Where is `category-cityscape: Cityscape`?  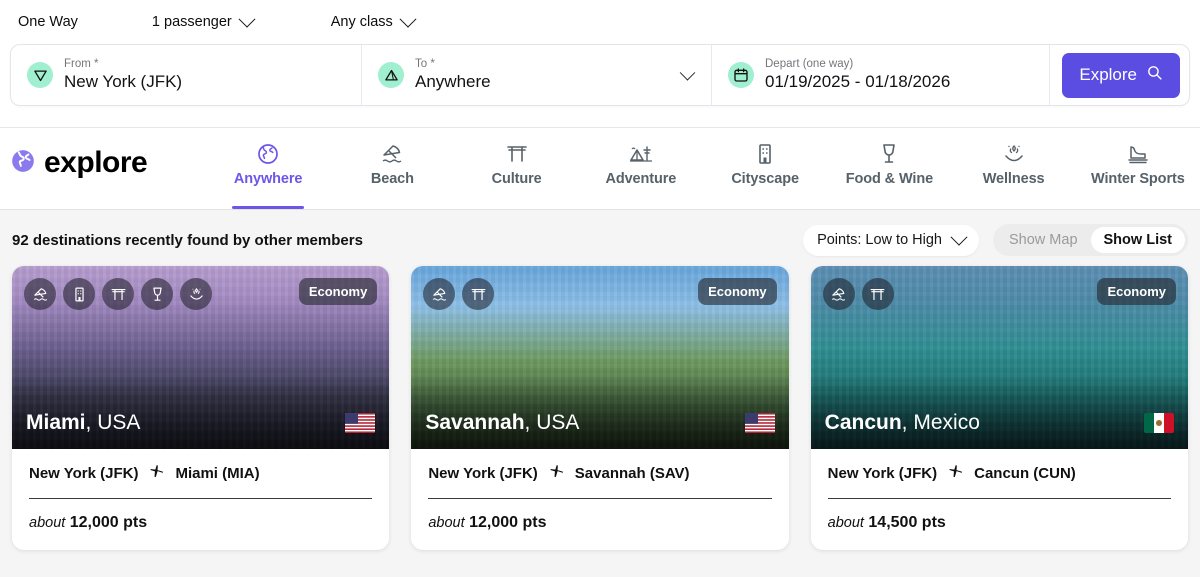
category-cityscape: Cityscape is located at coordinates (765, 168).